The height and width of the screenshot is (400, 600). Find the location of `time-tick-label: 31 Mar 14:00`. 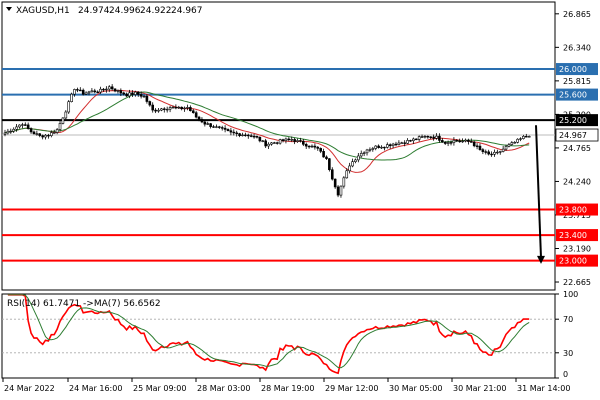

time-tick-label: 31 Mar 14:00 is located at coordinates (543, 388).